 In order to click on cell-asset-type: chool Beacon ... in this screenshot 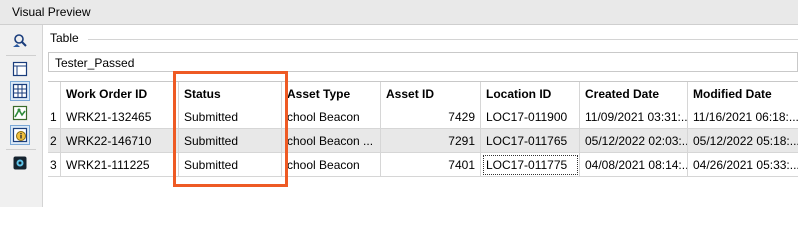, I will do `click(331, 141)`.